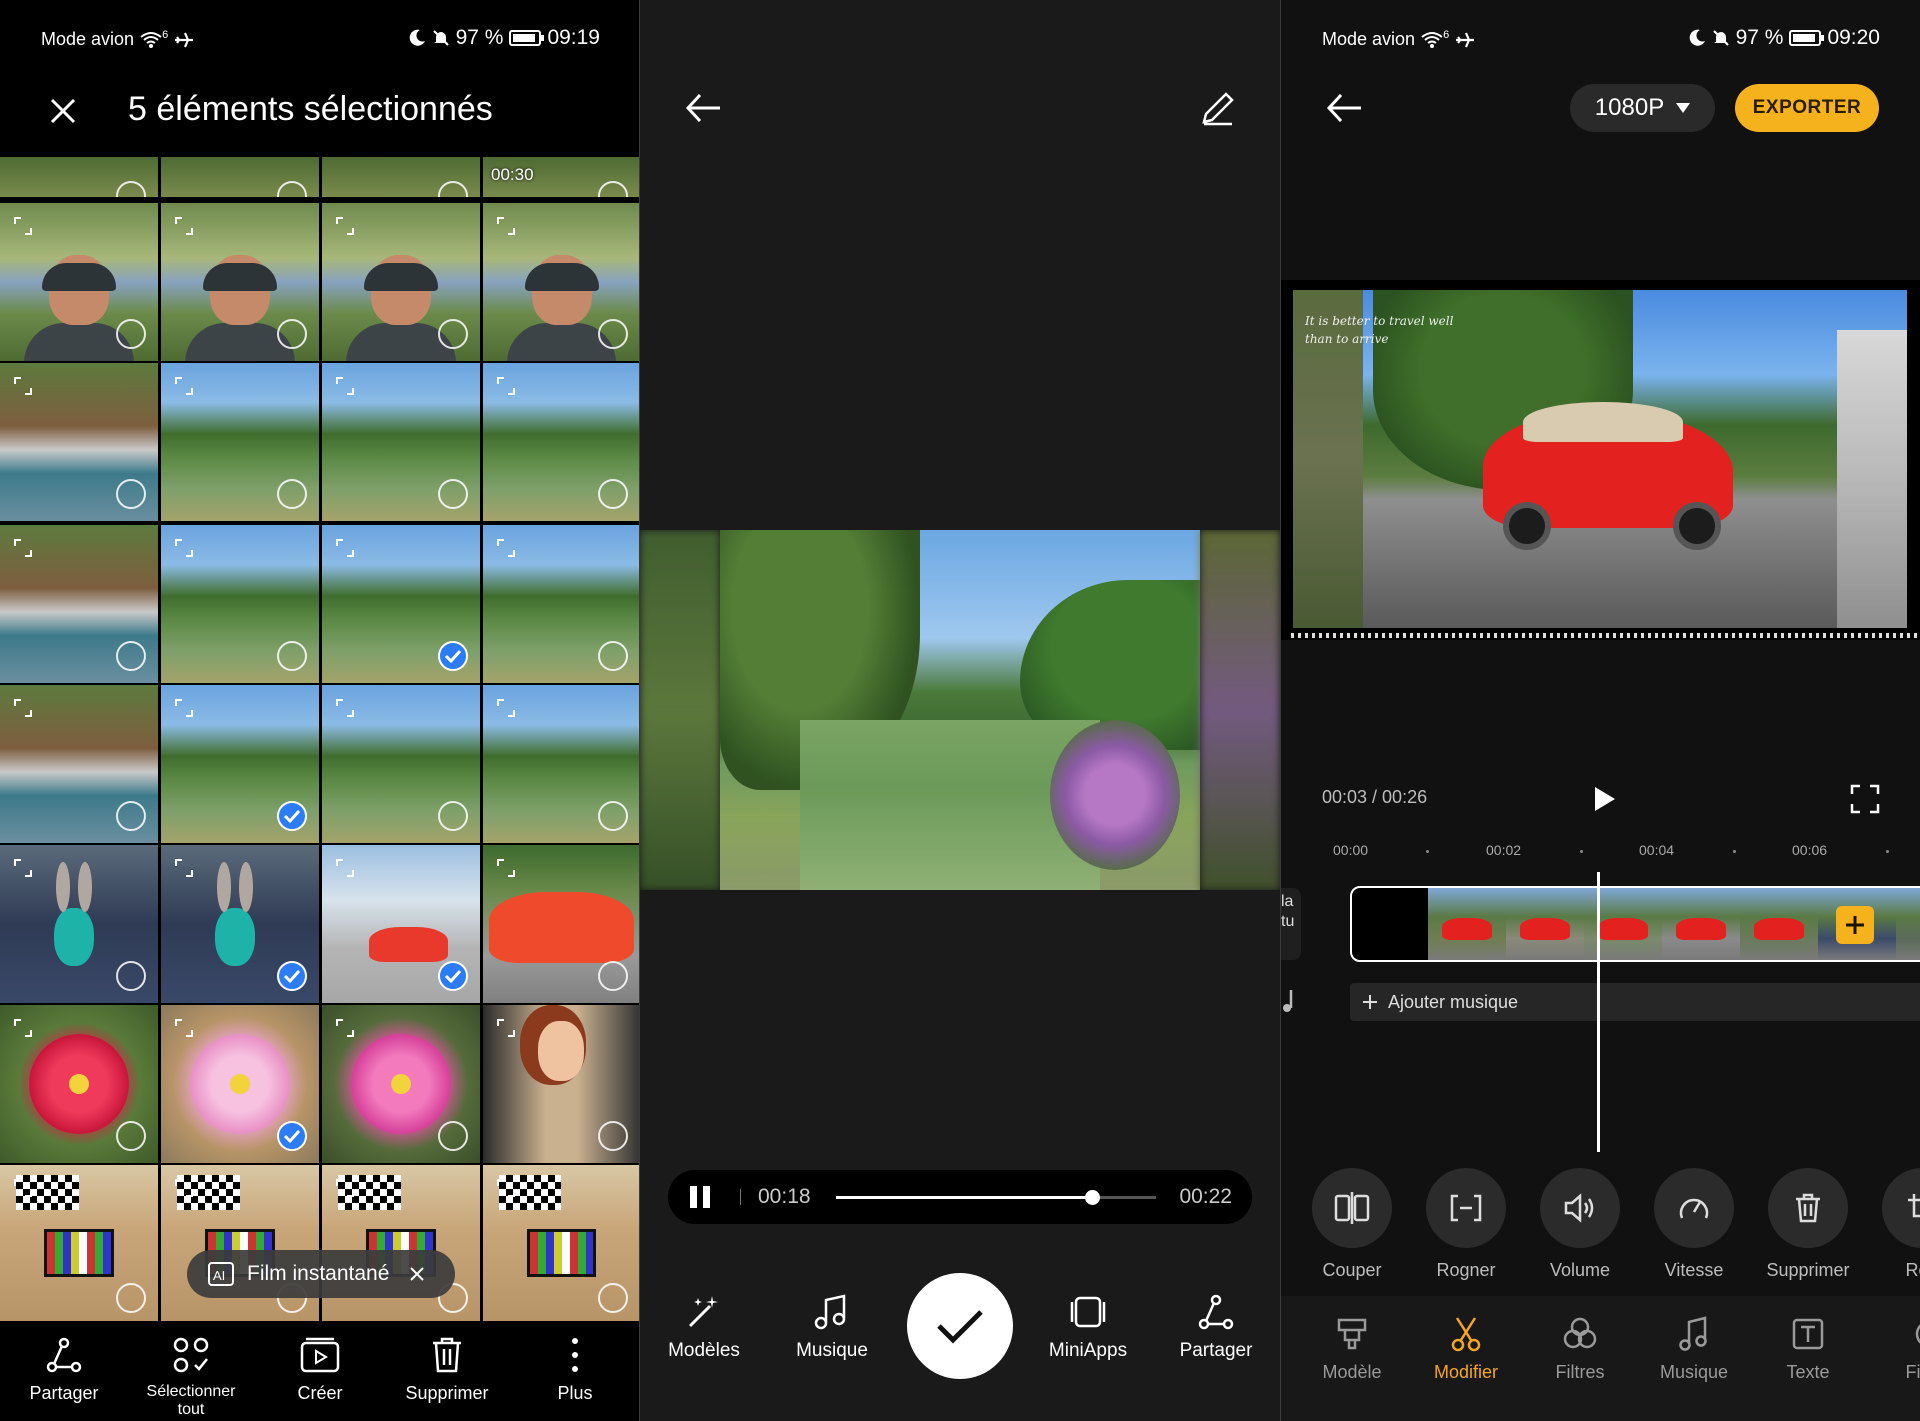 The height and width of the screenshot is (1421, 1920). Describe the element at coordinates (191, 1377) in the screenshot. I see `select-all-button: Sélectionner tout` at that location.